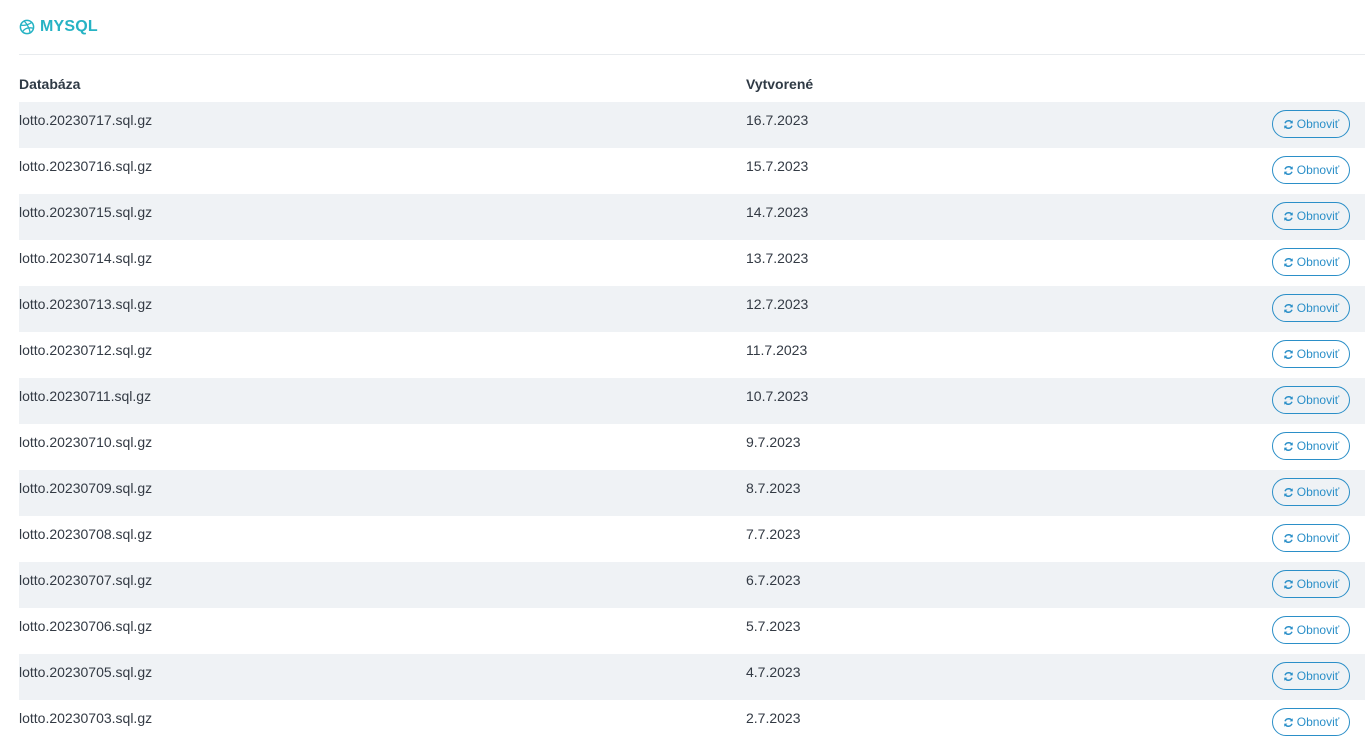 The image size is (1365, 751). Describe the element at coordinates (692, 539) in the screenshot. I see `table-row: lotto.20230708.sql.gz 7.7.2023 Obnoviť` at that location.